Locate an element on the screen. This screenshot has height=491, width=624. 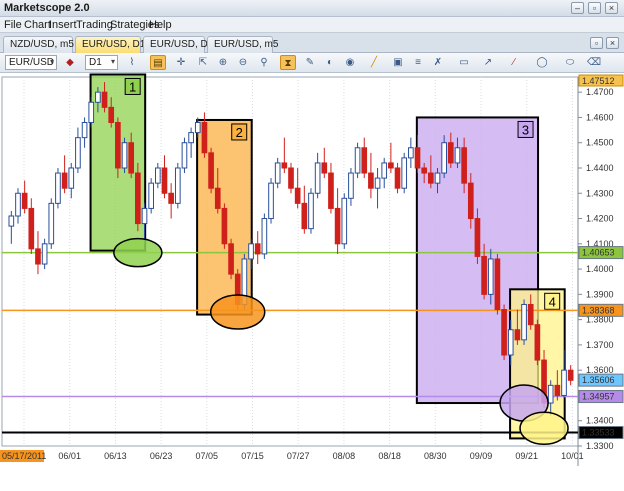
level-price-label: 1.40653 is located at coordinates (598, 253).